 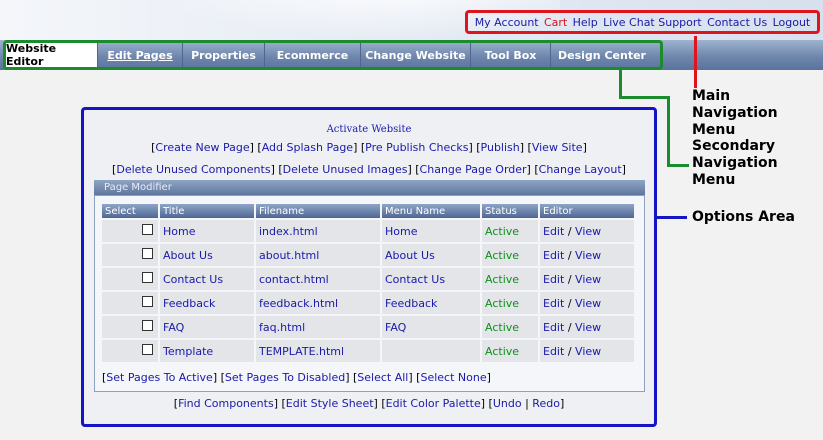 I want to click on tab-label: Properties, so click(x=223, y=55).